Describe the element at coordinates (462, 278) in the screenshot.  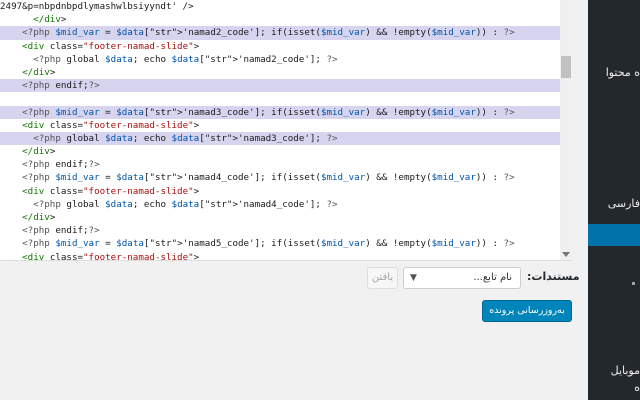
I see `documentation-select: نام تابع... ▼` at that location.